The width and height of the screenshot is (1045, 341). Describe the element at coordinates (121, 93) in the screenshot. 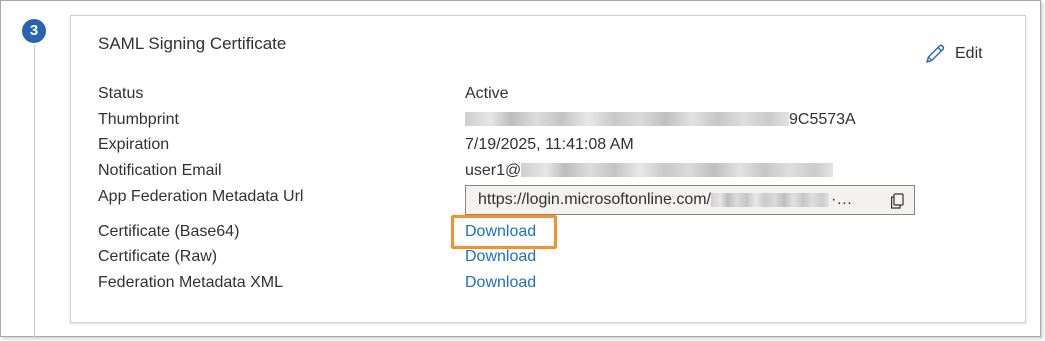

I see `status-label: Status` at that location.